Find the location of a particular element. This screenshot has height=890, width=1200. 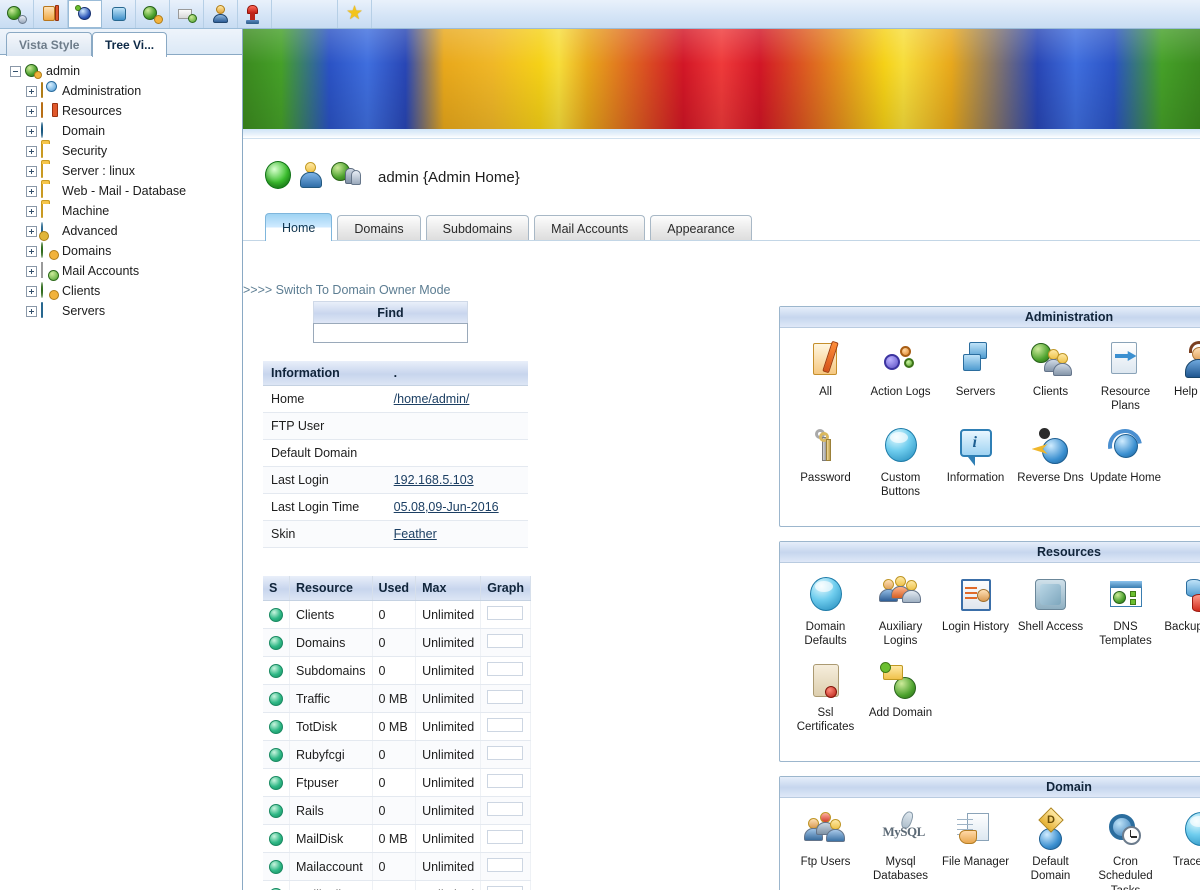

tree-item-admin: admin is located at coordinates (124, 71).